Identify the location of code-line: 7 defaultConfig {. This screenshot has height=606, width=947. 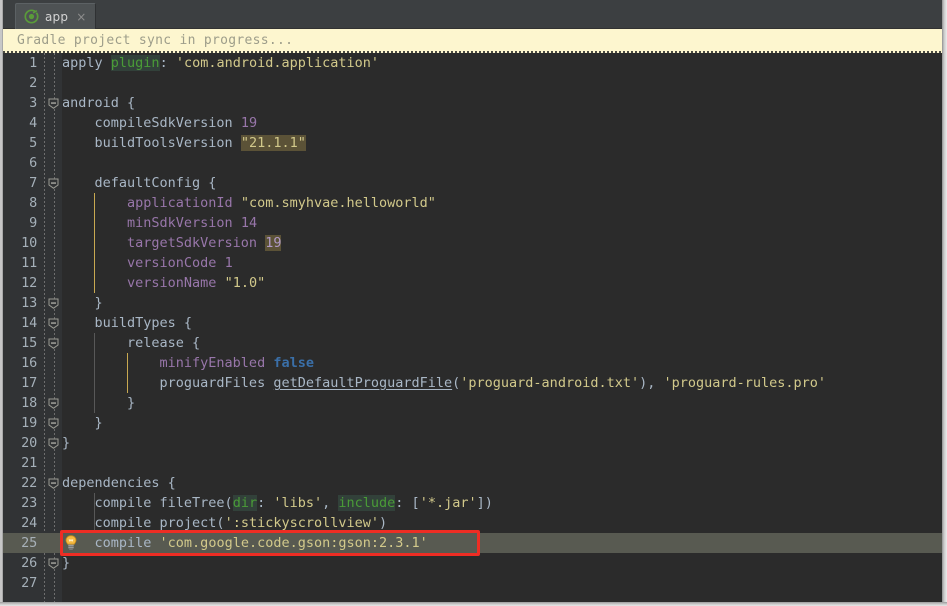
(472, 183).